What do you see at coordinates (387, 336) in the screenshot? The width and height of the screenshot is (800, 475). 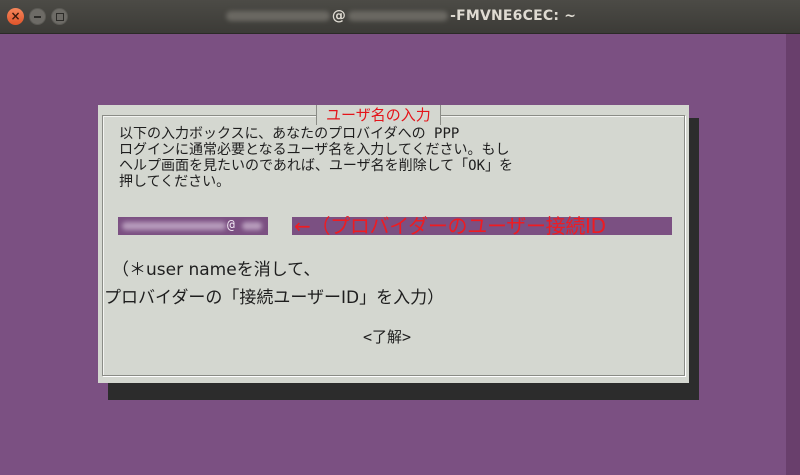 I see `ok-button: <了解>` at bounding box center [387, 336].